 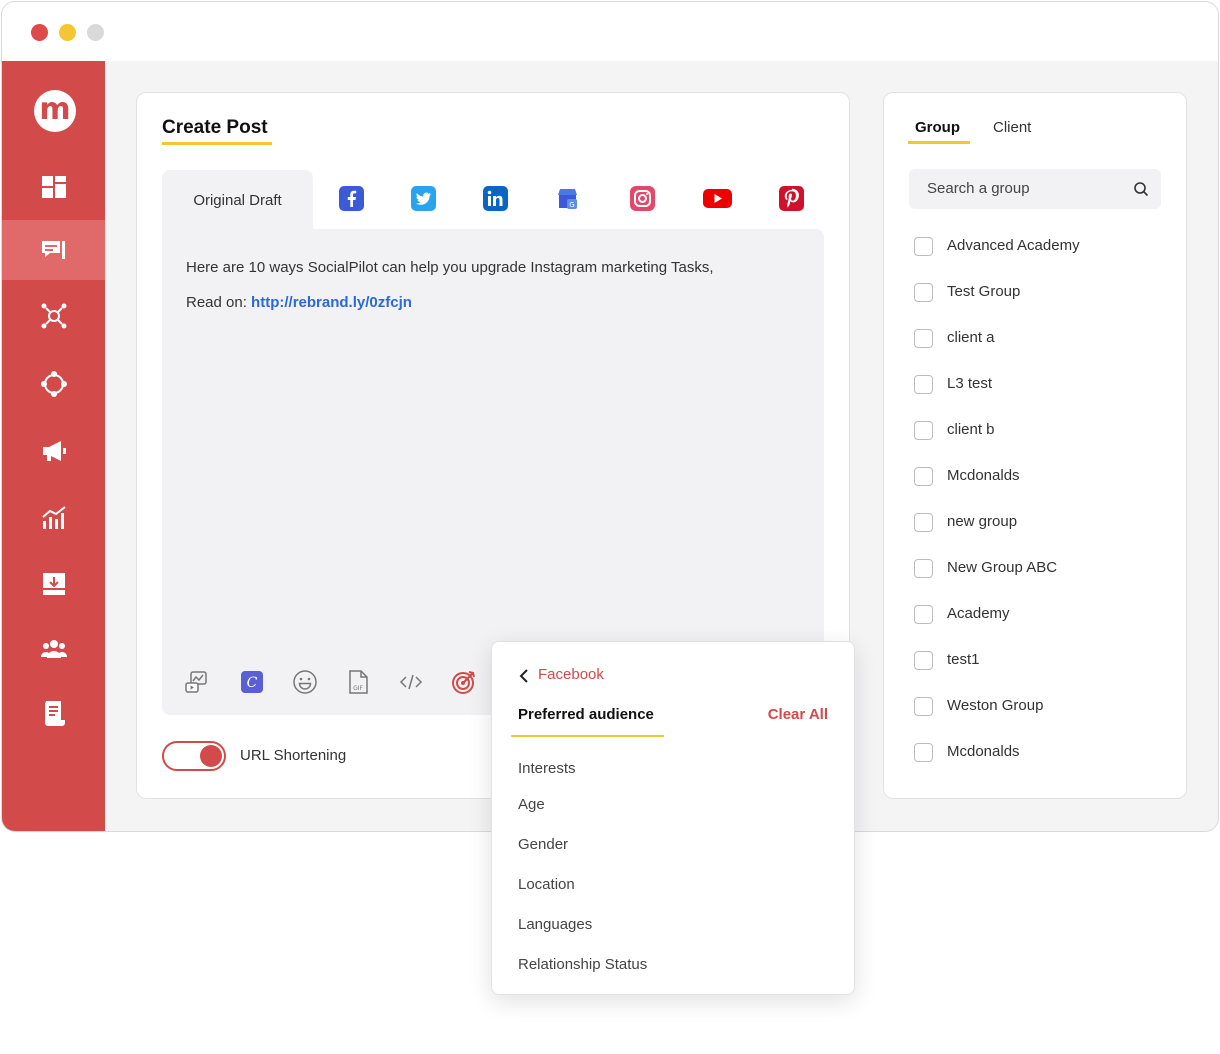 I want to click on chevron-left-icon, so click(x=524, y=676).